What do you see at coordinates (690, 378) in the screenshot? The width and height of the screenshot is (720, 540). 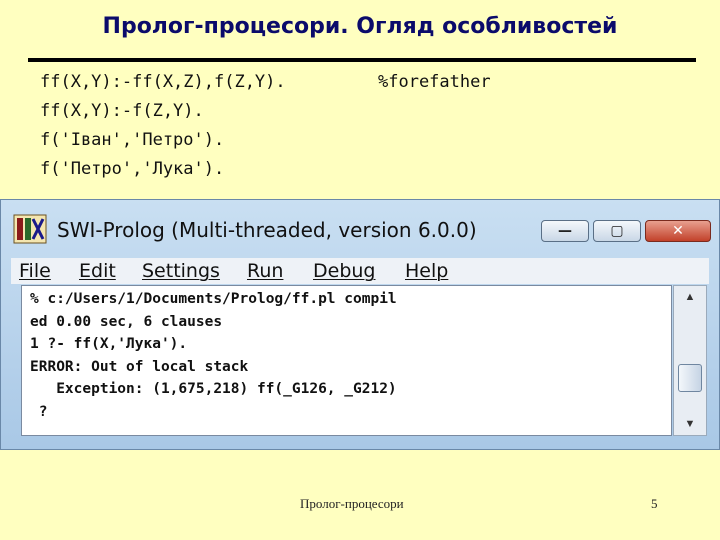 I see `scrollbar-thumb` at bounding box center [690, 378].